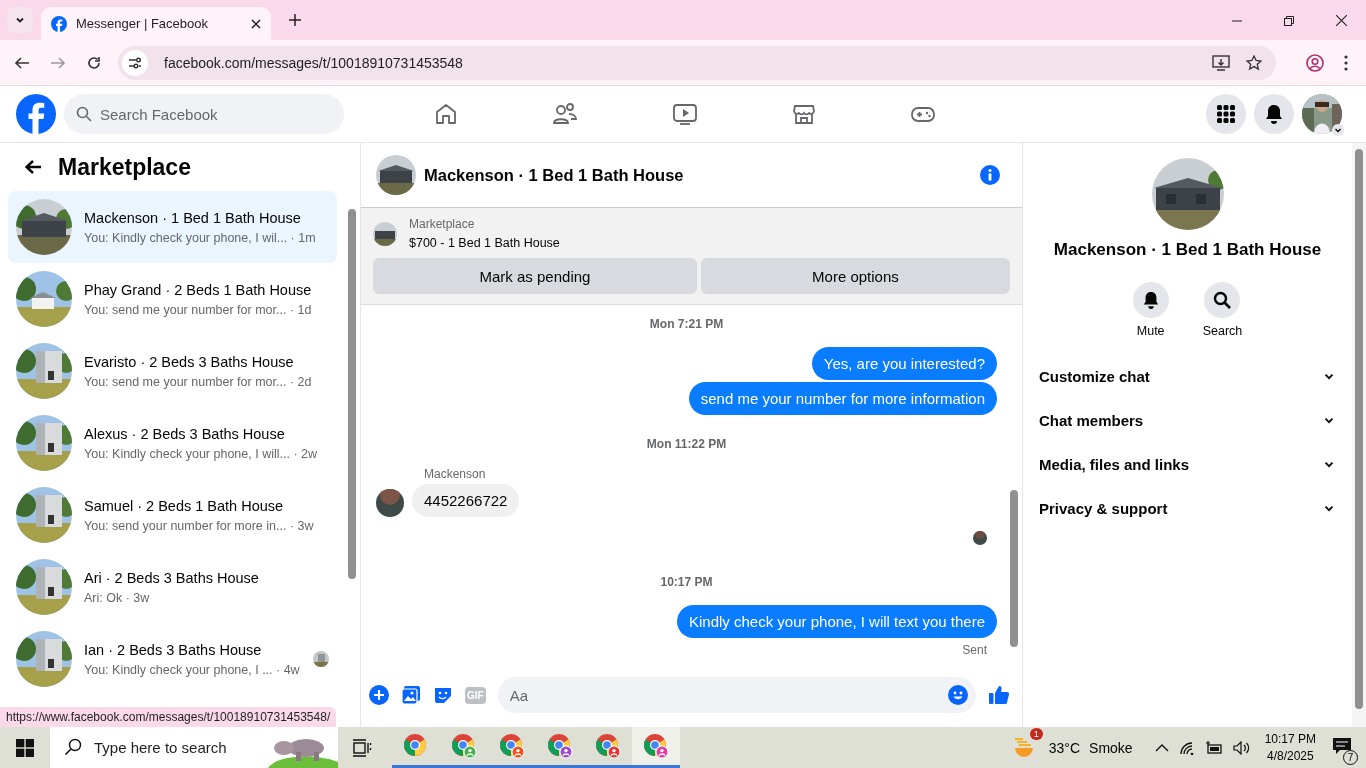 The width and height of the screenshot is (1366, 768). Describe the element at coordinates (1111, 747) in the screenshot. I see `weather-condition: Smoke` at that location.